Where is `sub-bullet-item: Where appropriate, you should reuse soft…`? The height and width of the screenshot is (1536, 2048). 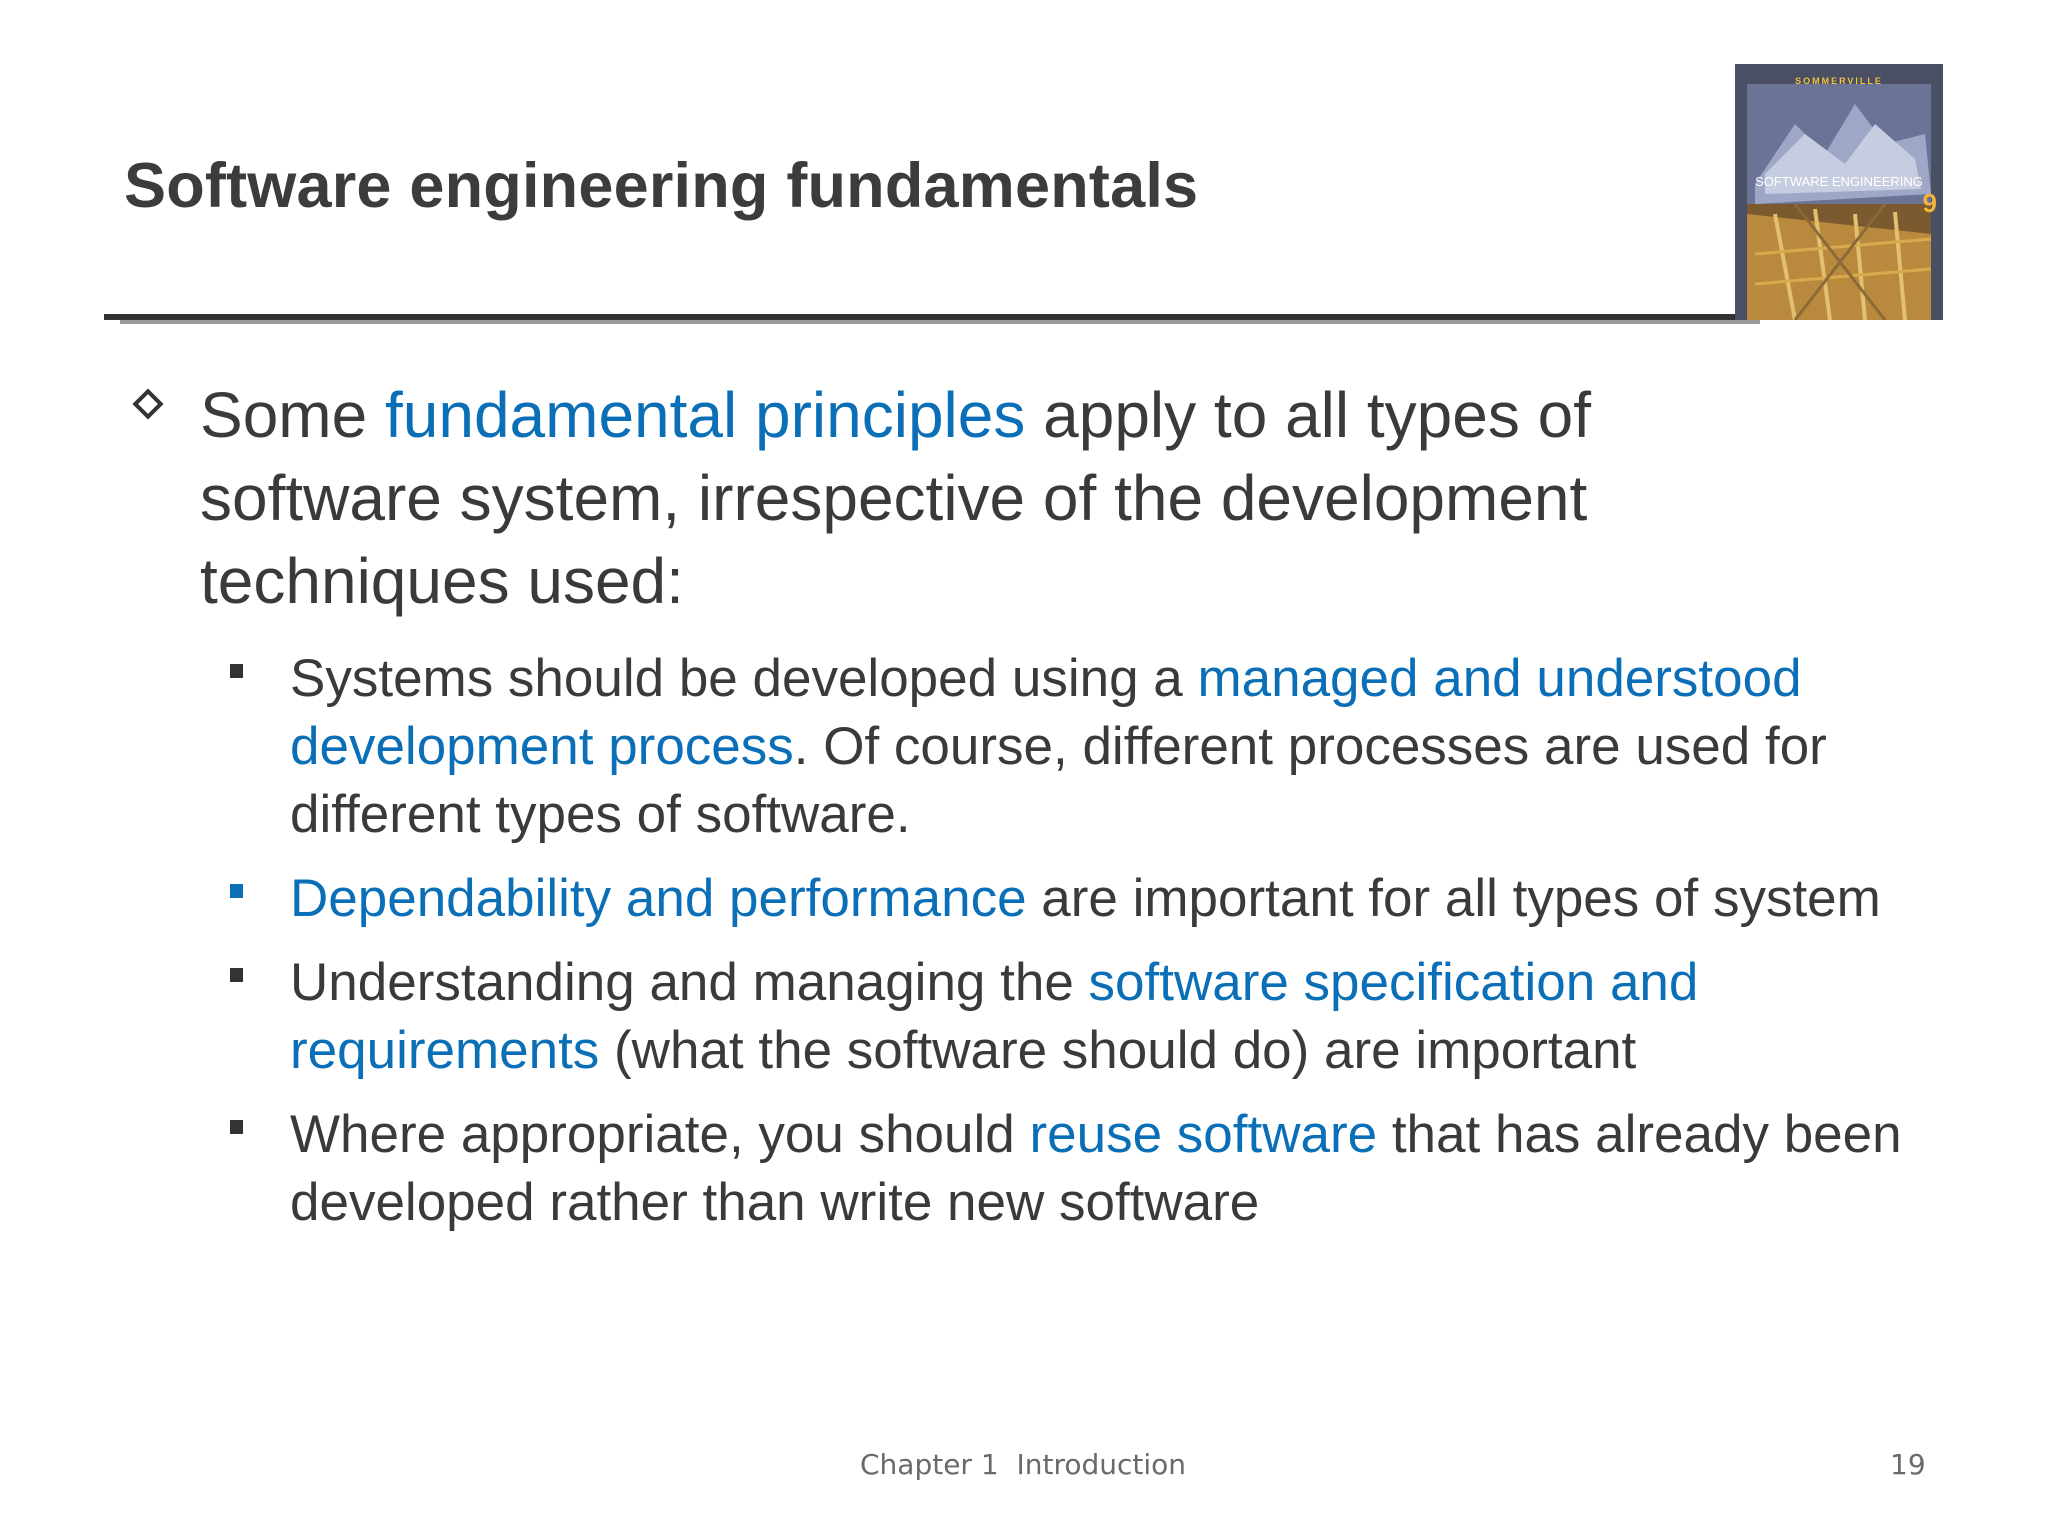
sub-bullet-item: Where appropriate, you should reuse soft… is located at coordinates (1086, 1169).